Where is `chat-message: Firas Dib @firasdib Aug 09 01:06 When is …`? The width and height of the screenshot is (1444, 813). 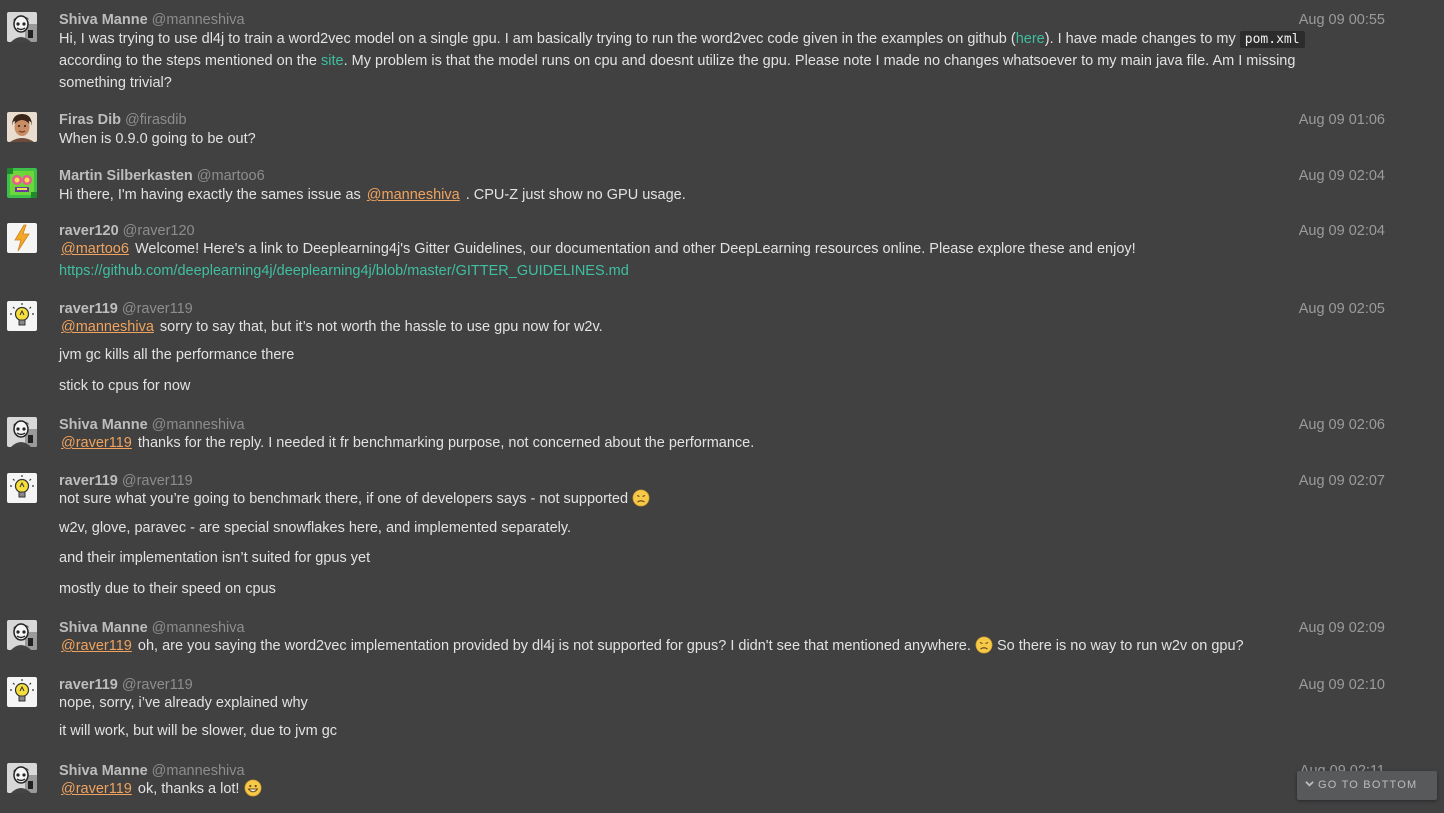 chat-message: Firas Dib @firasdib Aug 09 01:06 When is … is located at coordinates (700, 130).